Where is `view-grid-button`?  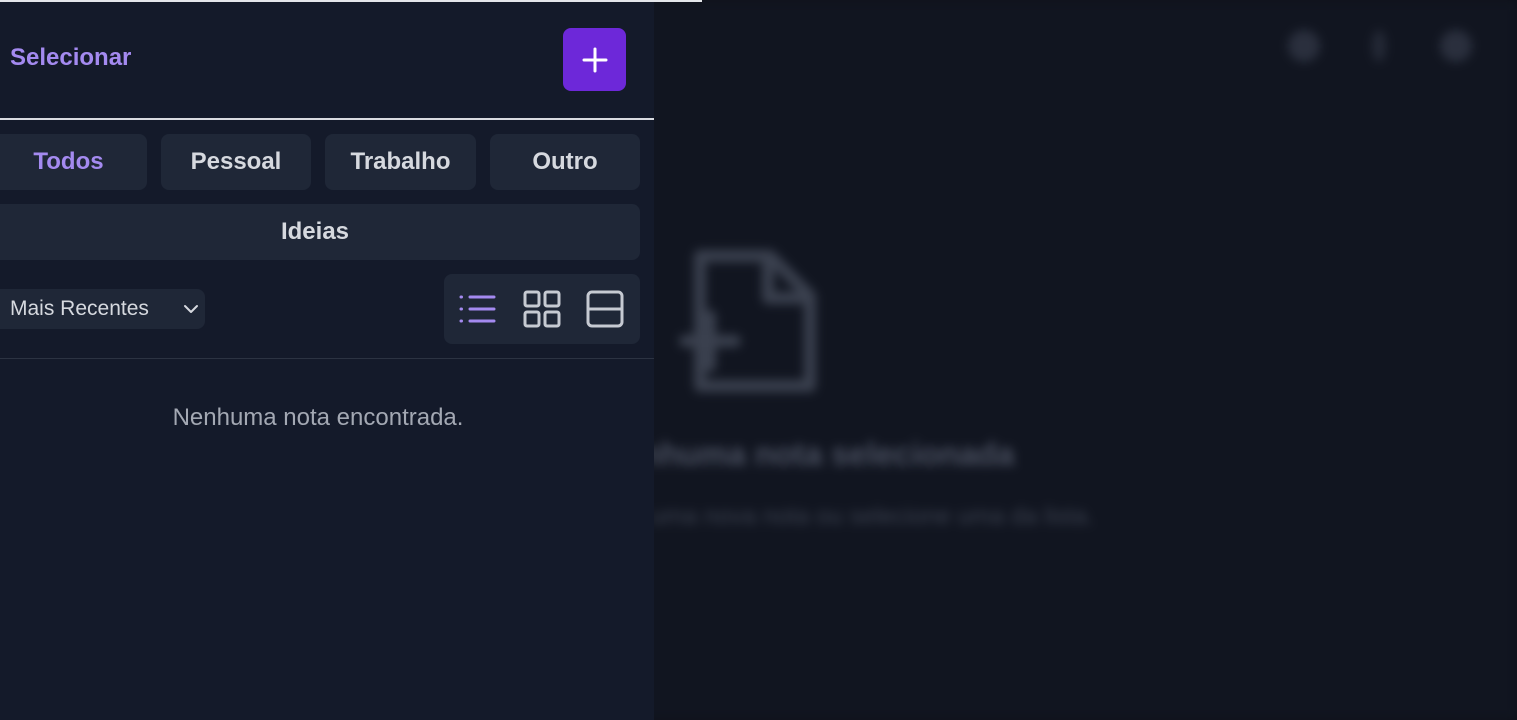
view-grid-button is located at coordinates (542, 309).